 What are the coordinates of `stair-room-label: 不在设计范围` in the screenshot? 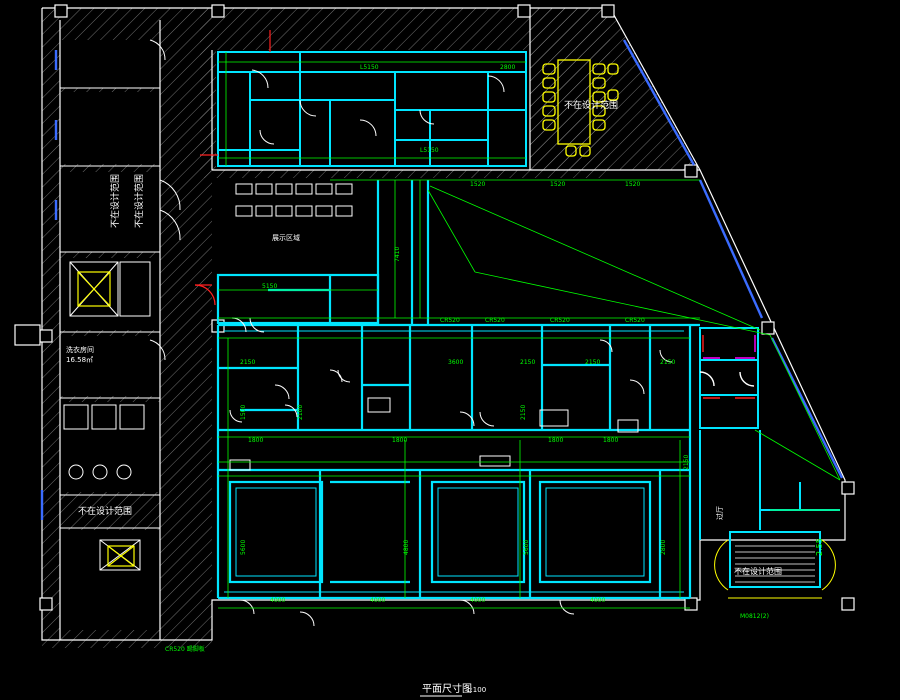 It's located at (758, 571).